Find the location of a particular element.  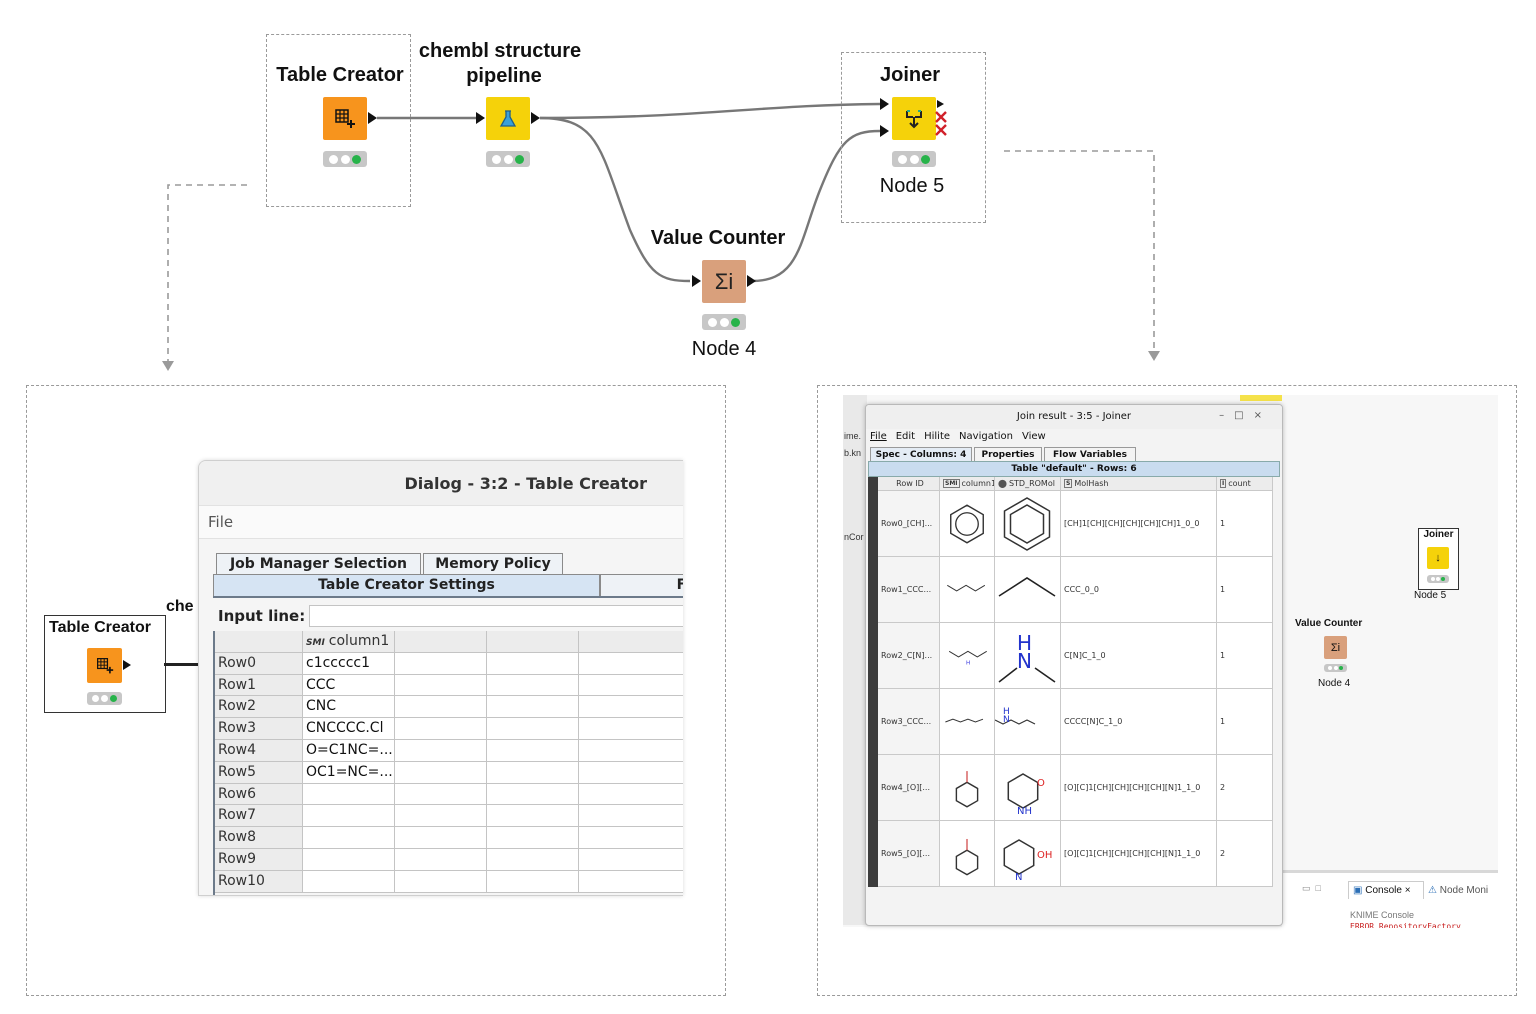

input-port-left is located at coordinates (884, 104).